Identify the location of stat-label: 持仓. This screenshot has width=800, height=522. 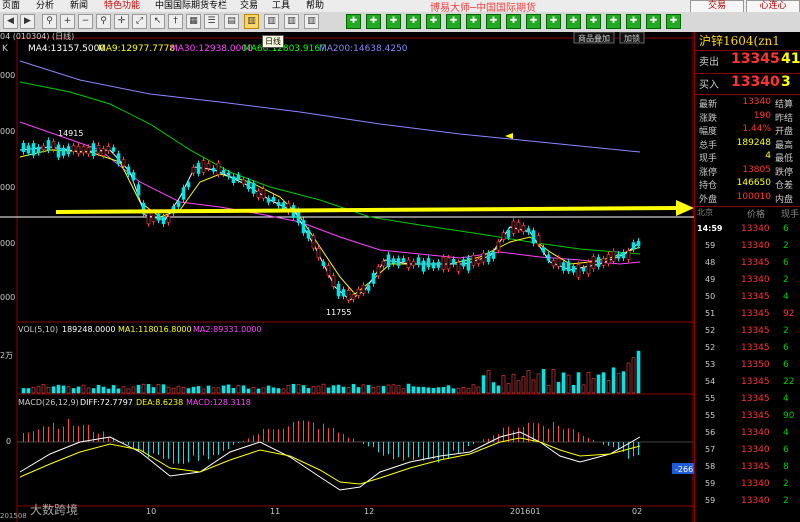
(708, 186).